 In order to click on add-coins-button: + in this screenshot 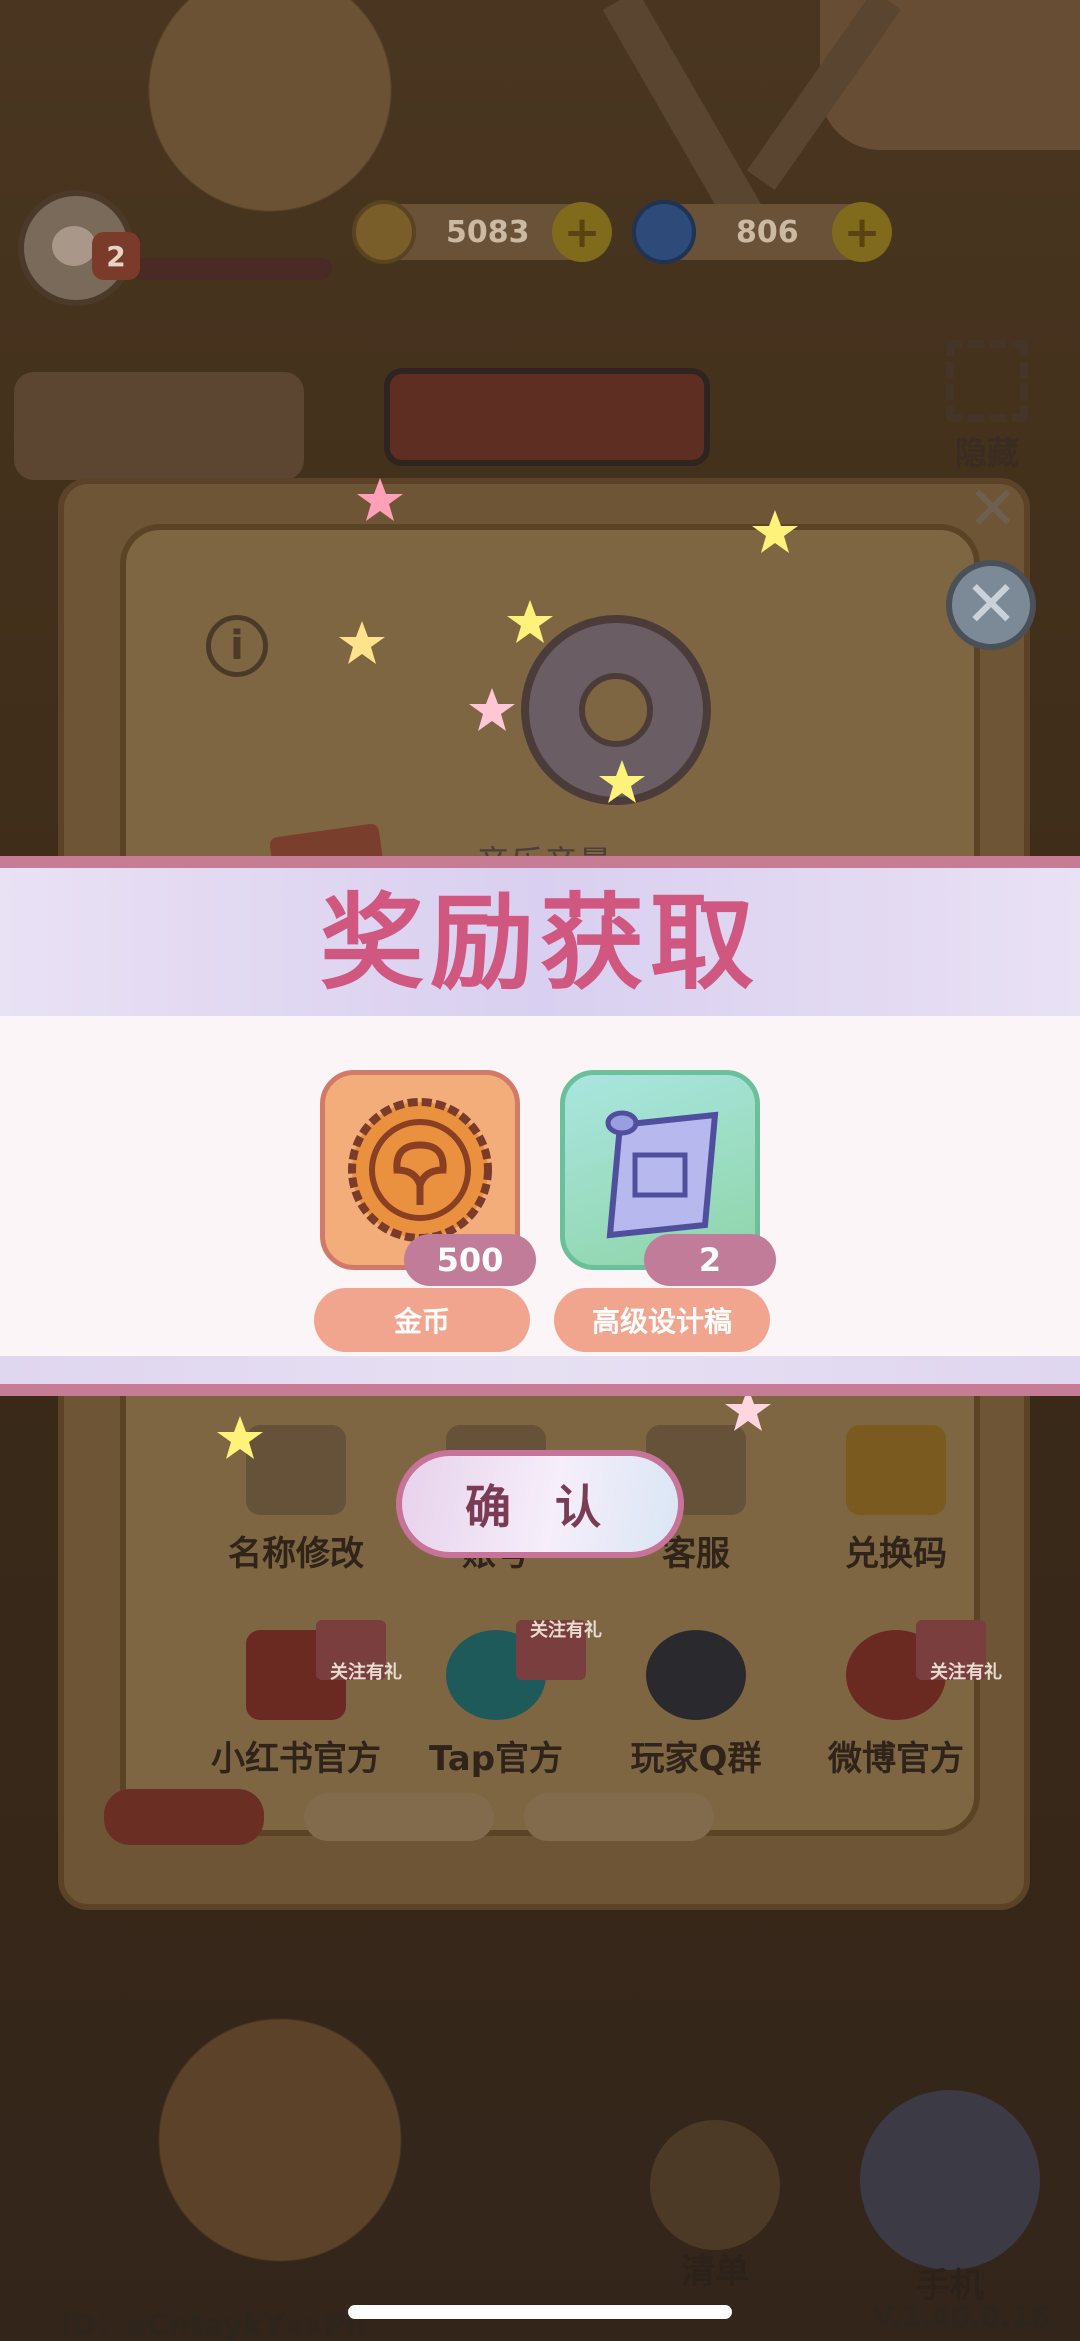, I will do `click(582, 232)`.